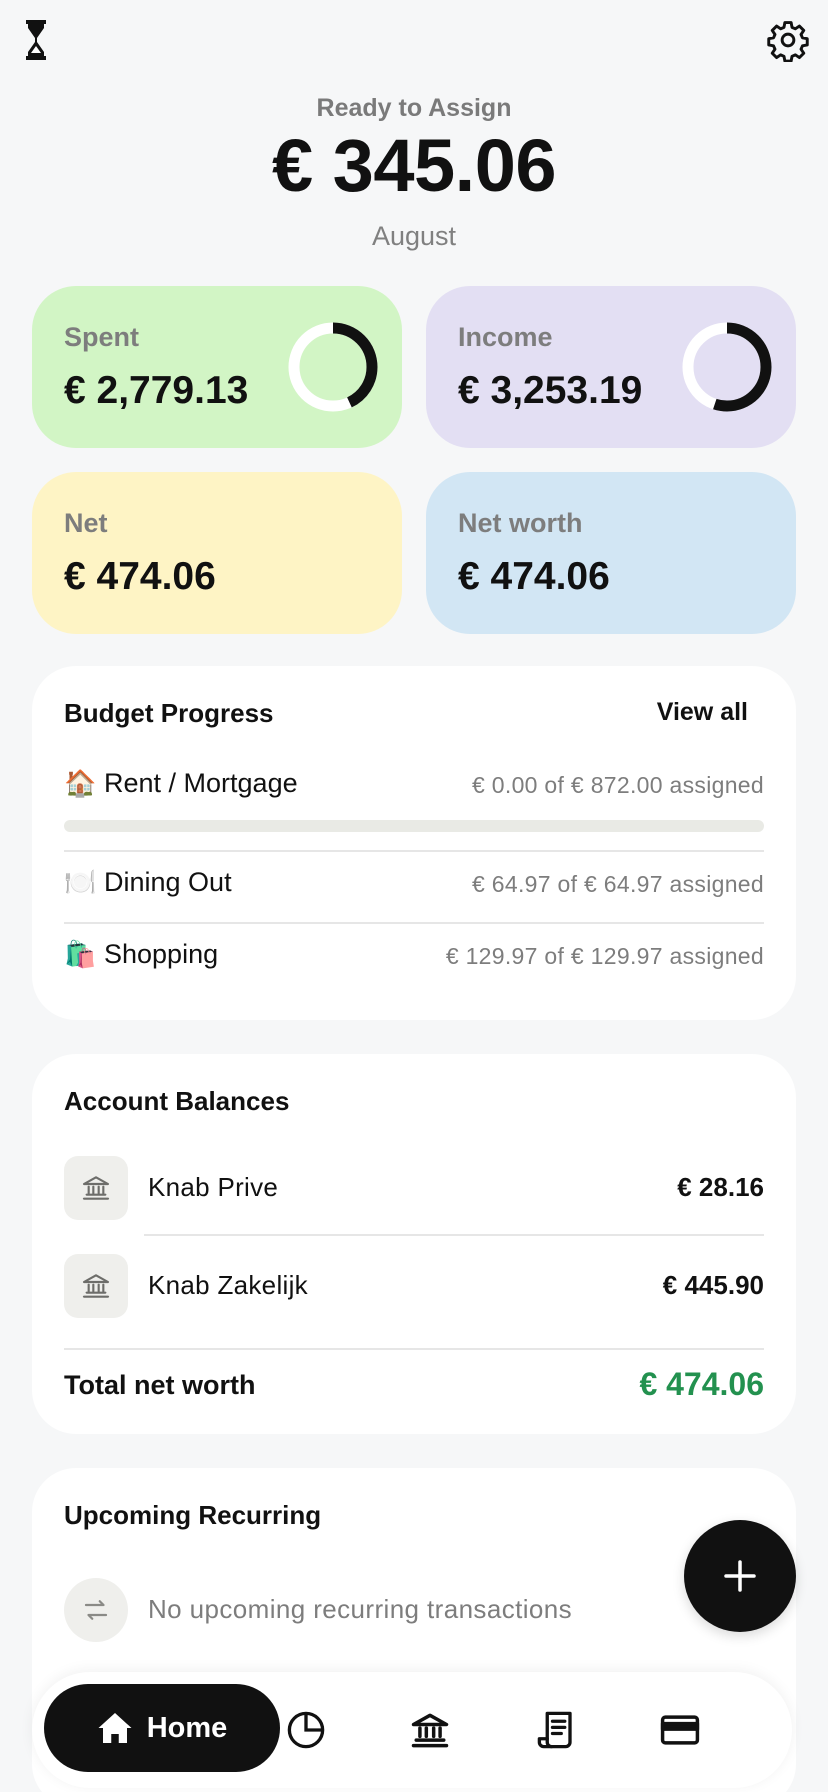 The height and width of the screenshot is (1792, 828). Describe the element at coordinates (520, 523) in the screenshot. I see `net-worth-label: Net worth` at that location.